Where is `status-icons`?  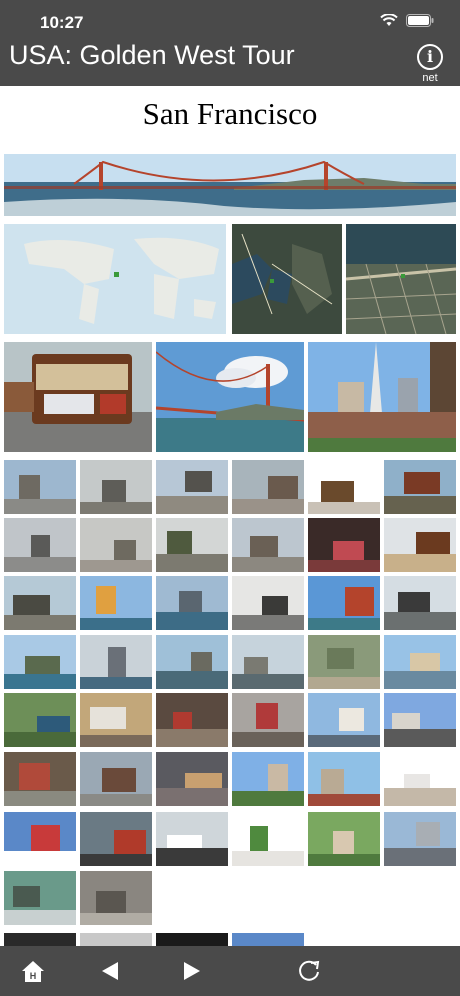 status-icons is located at coordinates (407, 20).